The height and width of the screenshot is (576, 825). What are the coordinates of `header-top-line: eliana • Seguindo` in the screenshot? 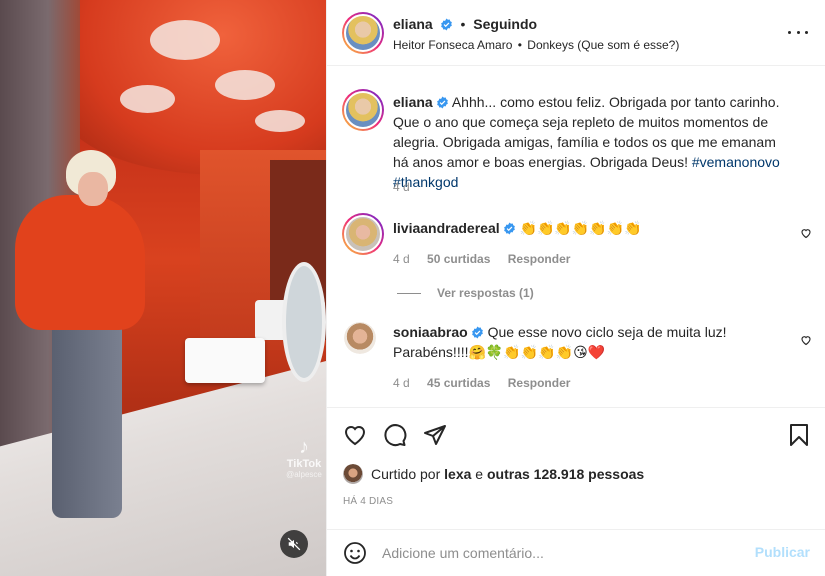 It's located at (465, 24).